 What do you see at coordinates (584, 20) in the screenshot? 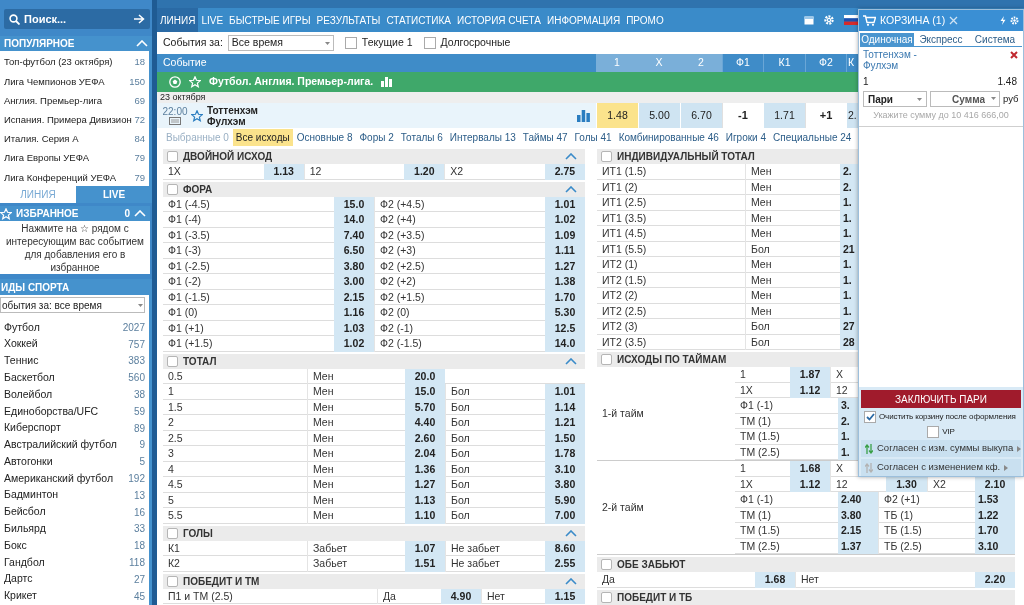
I see `nav-tab: ИНФОРМАЦИЯ` at bounding box center [584, 20].